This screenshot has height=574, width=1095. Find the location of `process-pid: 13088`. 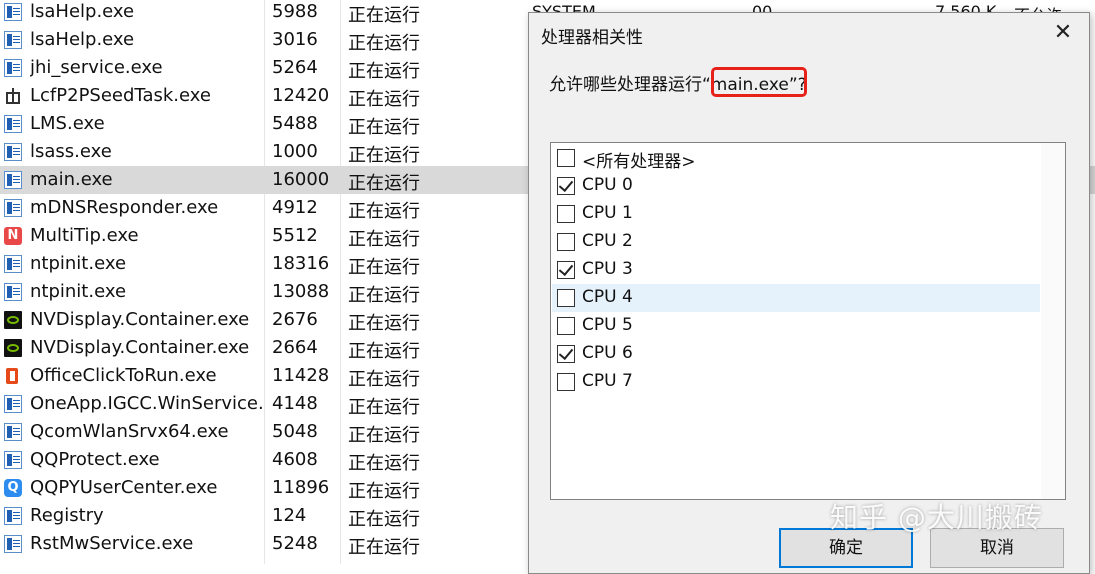

process-pid: 13088 is located at coordinates (301, 291).